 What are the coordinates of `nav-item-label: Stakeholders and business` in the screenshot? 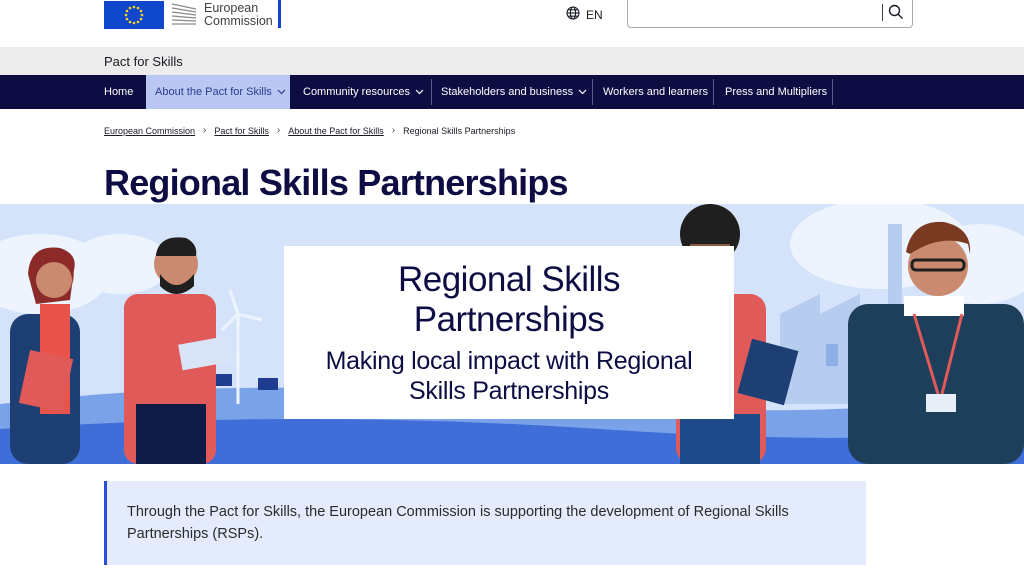 It's located at (507, 92).